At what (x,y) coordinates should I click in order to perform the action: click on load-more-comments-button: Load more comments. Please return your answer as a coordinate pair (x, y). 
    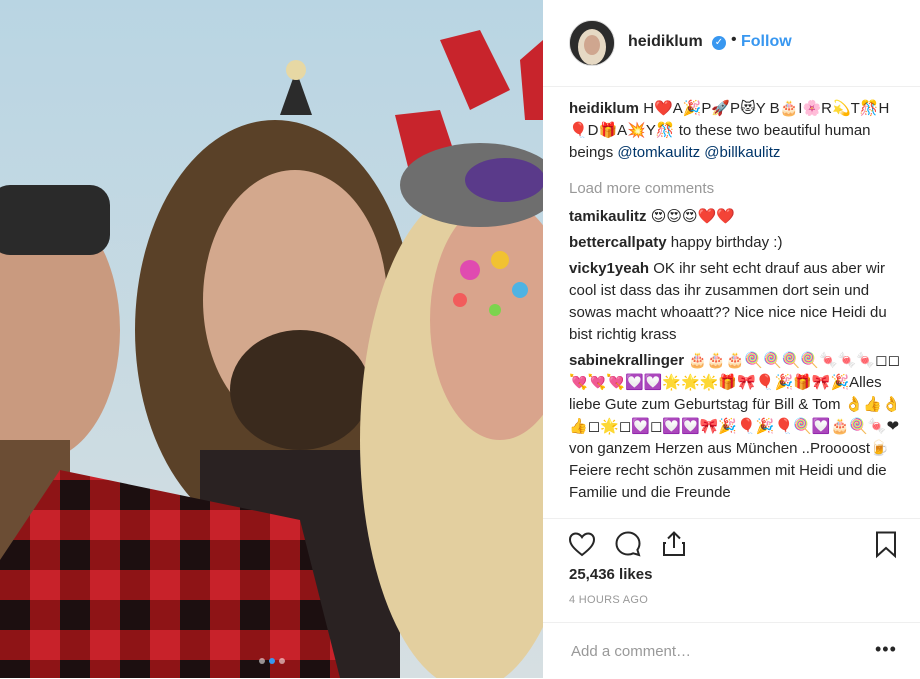
    Looking at the image, I should click on (735, 189).